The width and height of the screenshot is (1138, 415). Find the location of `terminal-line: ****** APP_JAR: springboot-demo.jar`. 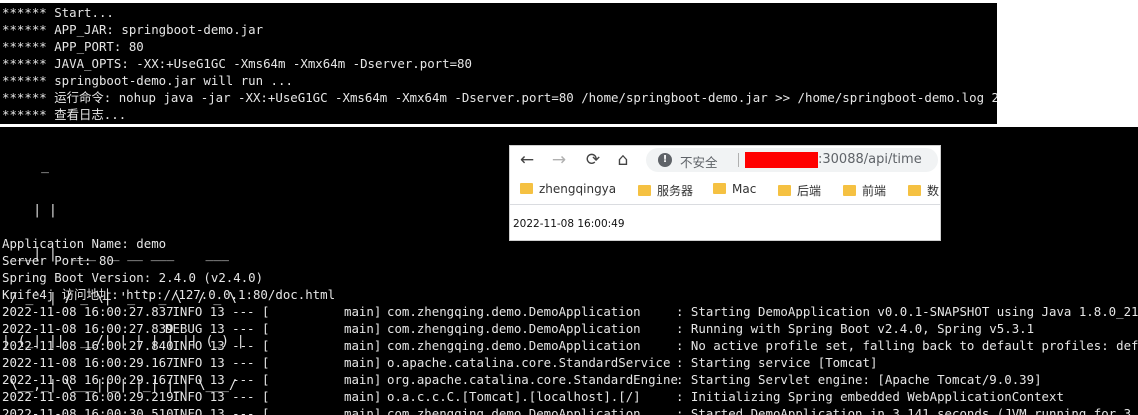

terminal-line: ****** APP_JAR: springboot-demo.jar is located at coordinates (133, 29).